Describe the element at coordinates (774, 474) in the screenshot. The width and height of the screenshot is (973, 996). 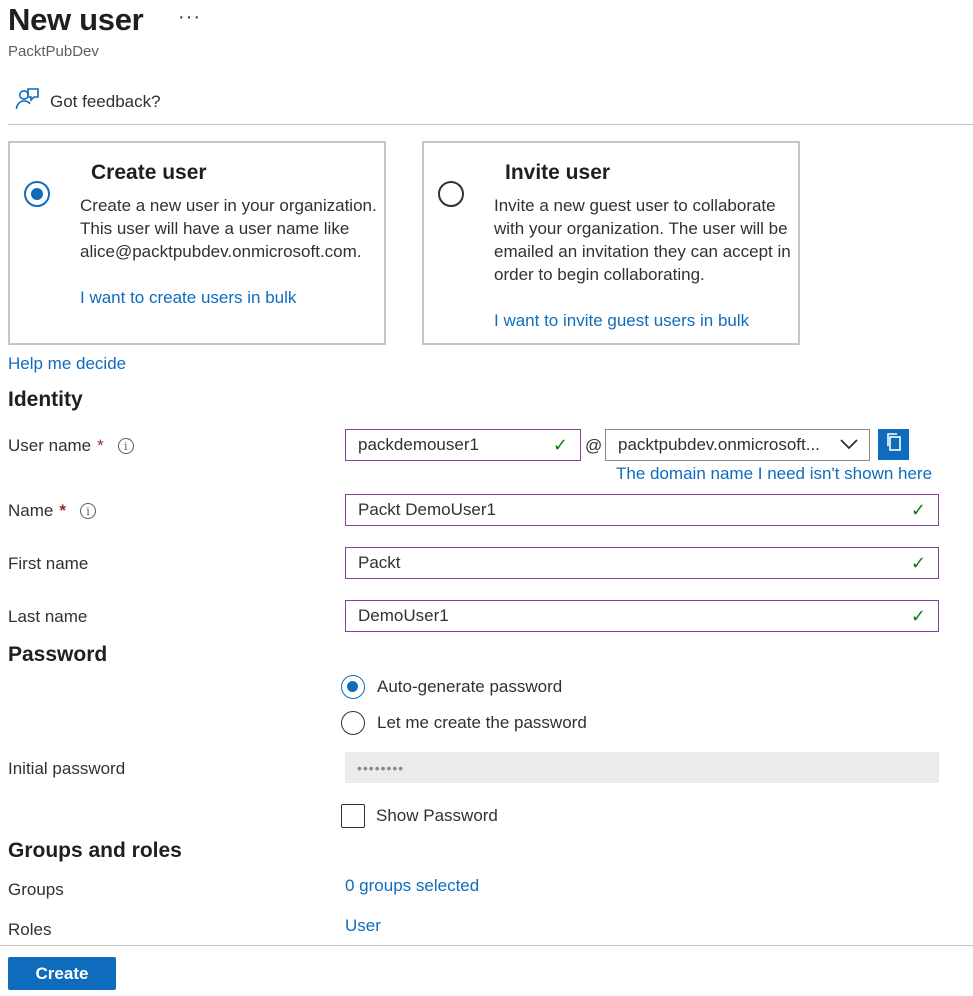
I see `domain-help-link: The domain name I need isn't shown here` at that location.